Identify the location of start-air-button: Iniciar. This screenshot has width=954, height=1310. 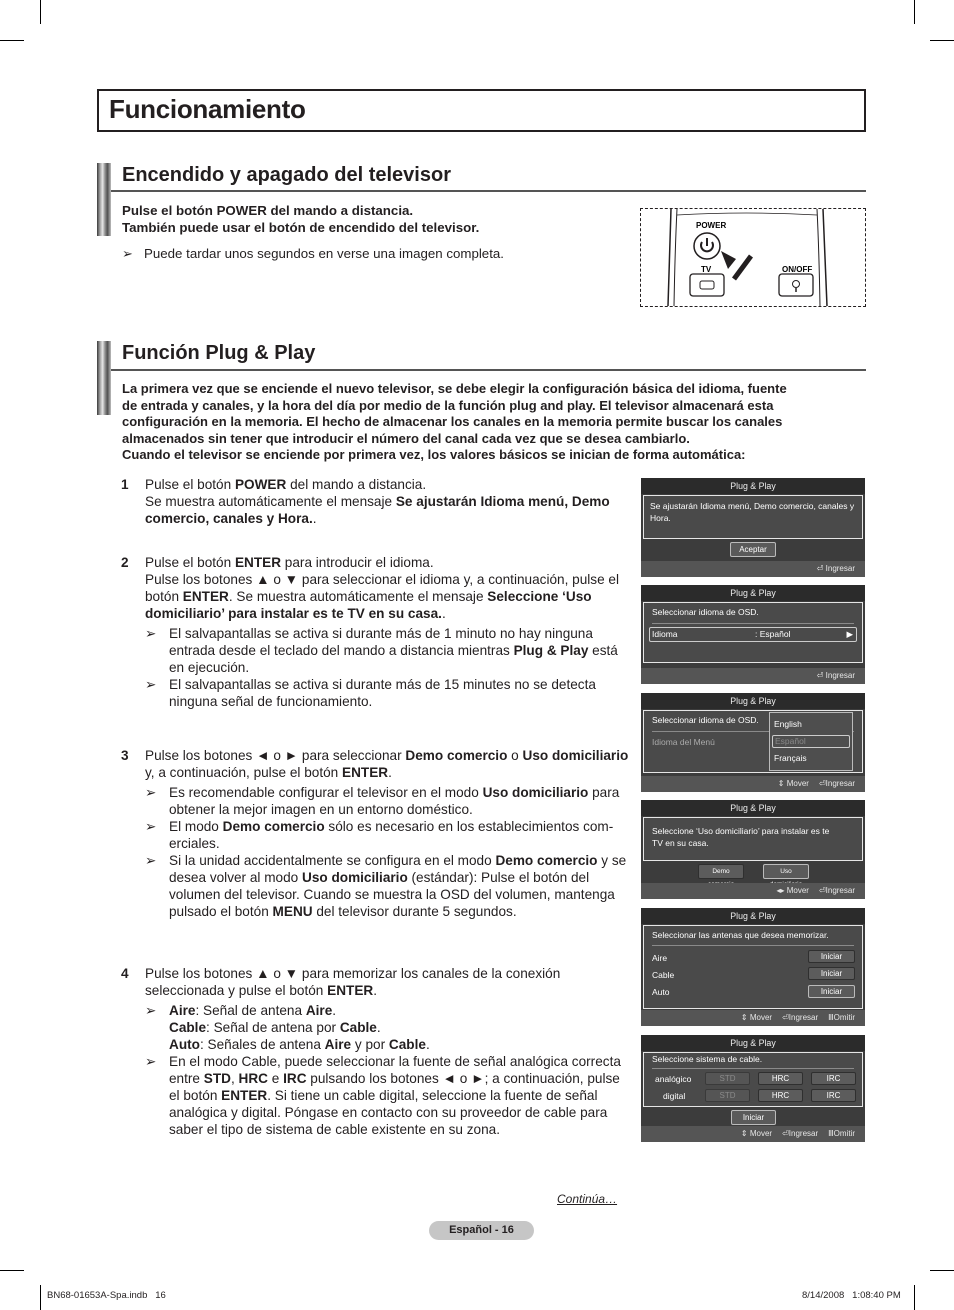
(831, 956).